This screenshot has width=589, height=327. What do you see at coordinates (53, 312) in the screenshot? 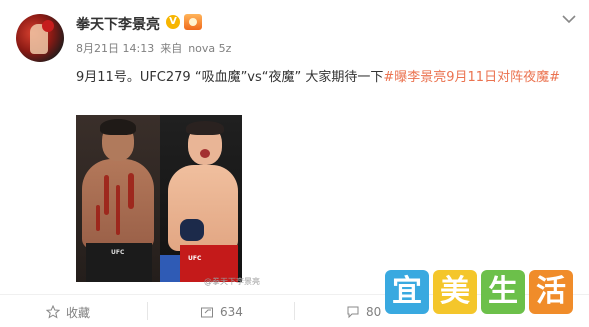
I see `star-icon` at bounding box center [53, 312].